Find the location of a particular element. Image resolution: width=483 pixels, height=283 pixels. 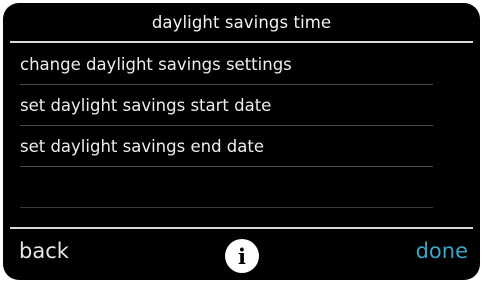

info-button: i is located at coordinates (242, 256).